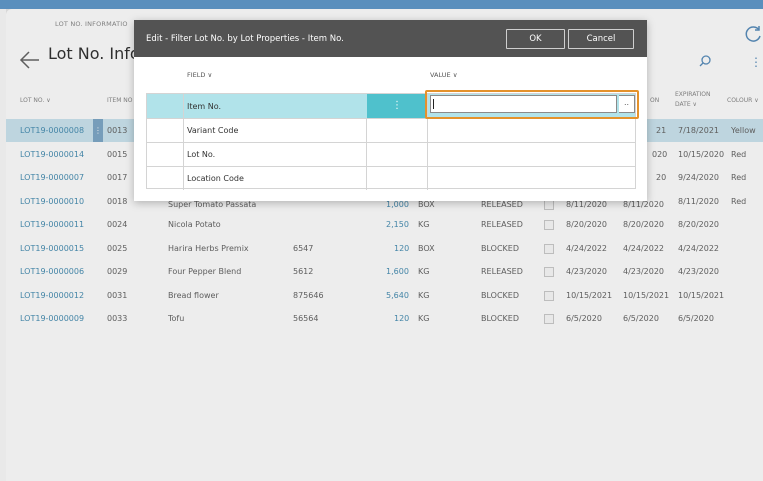 This screenshot has width=763, height=481. Describe the element at coordinates (397, 106) in the screenshot. I see `row-actions-icon: ⋮` at that location.